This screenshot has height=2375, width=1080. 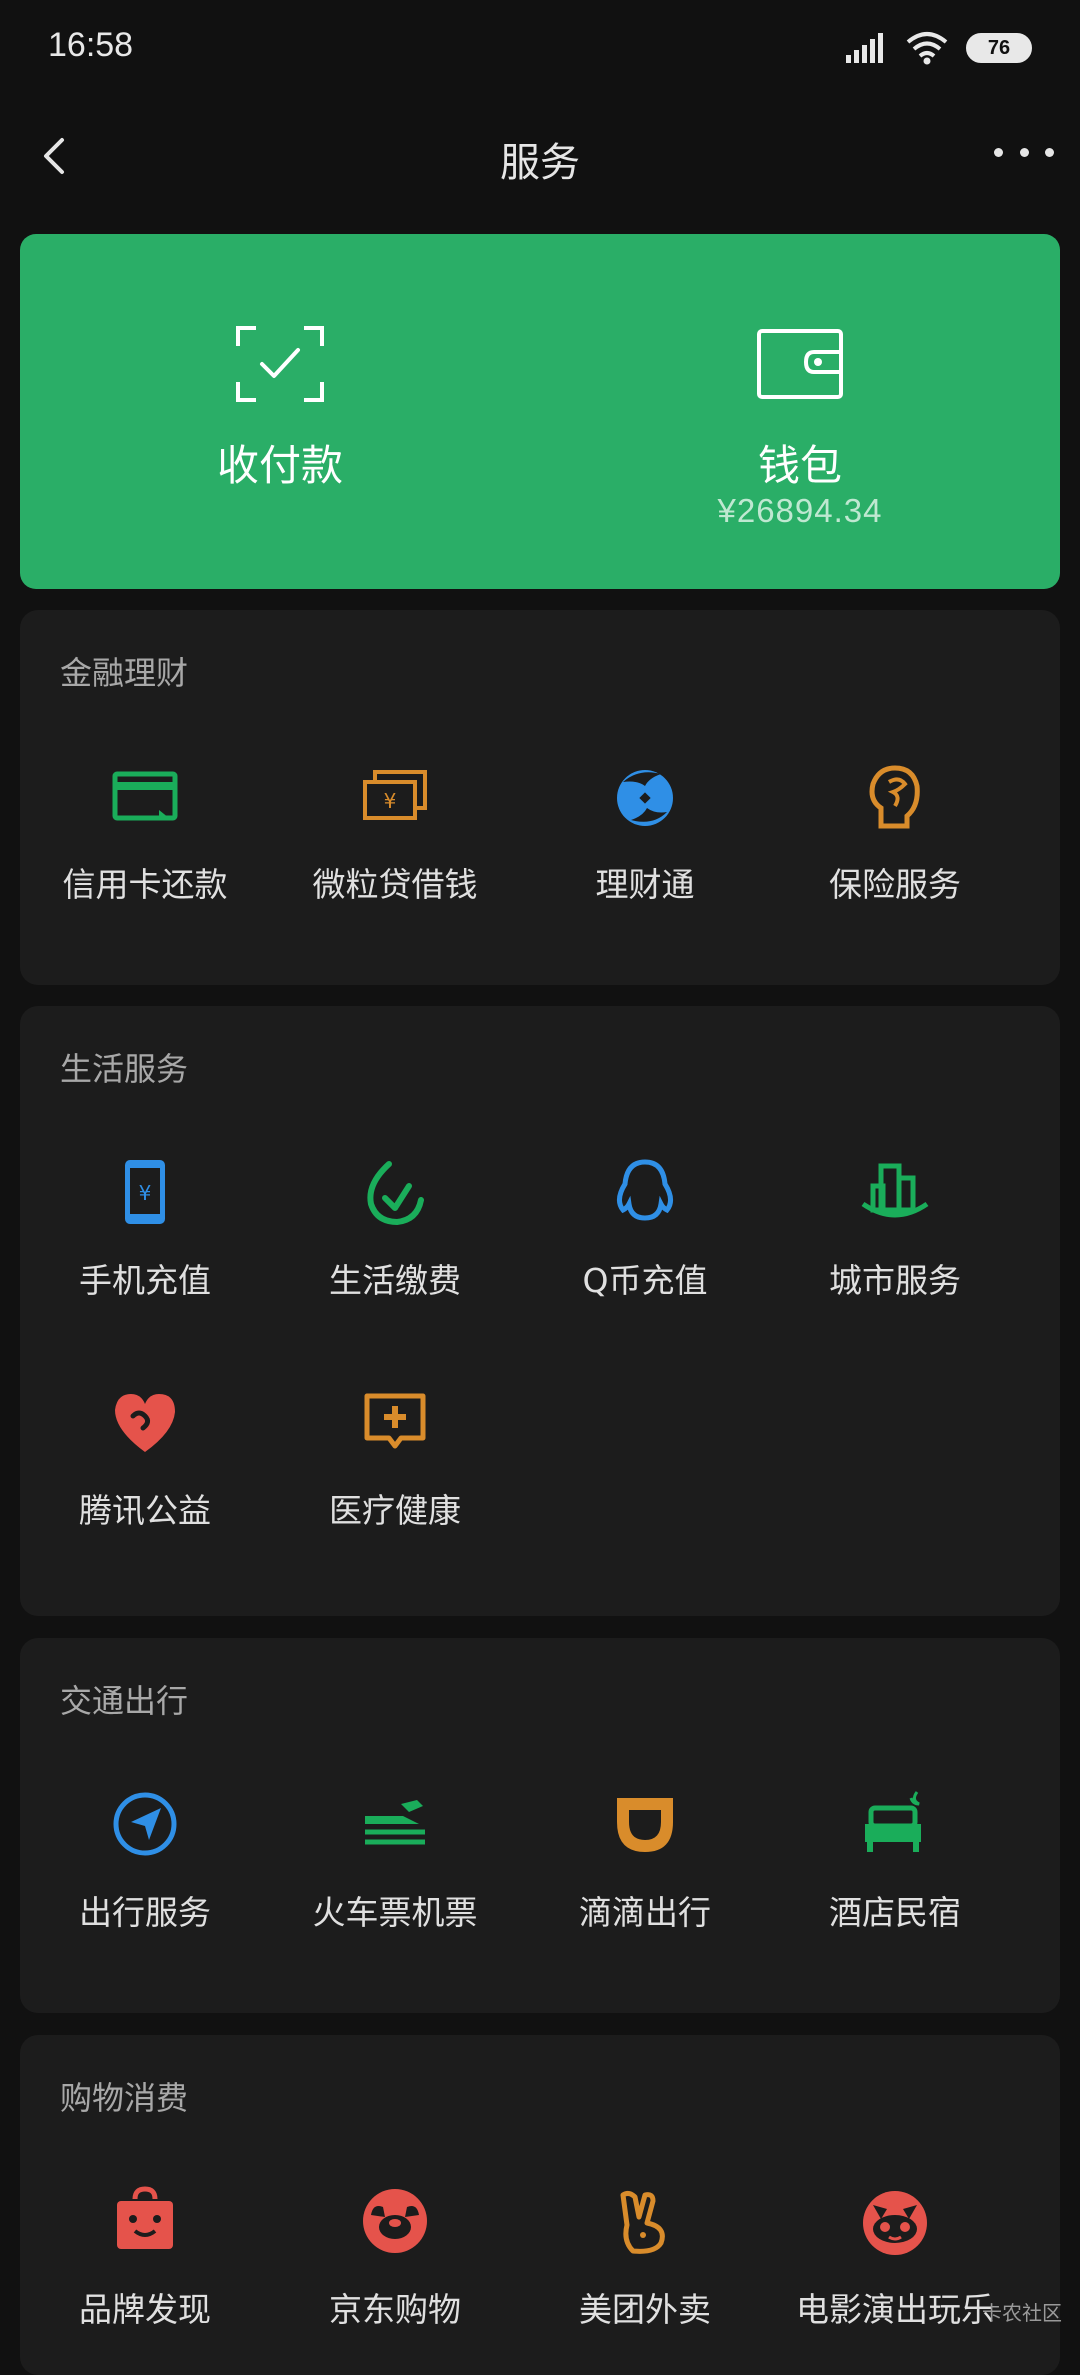 I want to click on brand-discovery-button: 品牌发现, so click(x=145, y=2265).